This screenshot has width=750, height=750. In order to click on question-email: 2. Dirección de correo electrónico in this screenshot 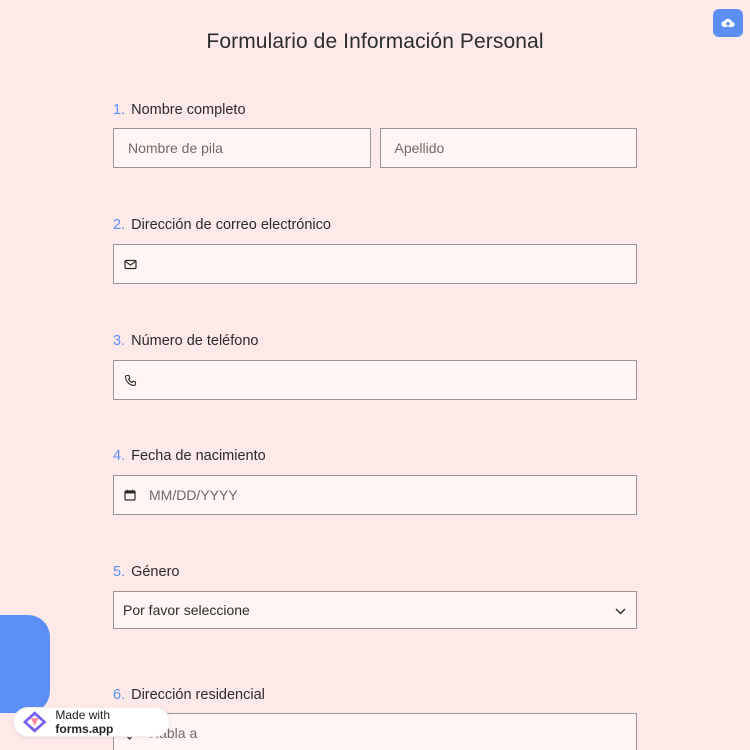, I will do `click(375, 250)`.